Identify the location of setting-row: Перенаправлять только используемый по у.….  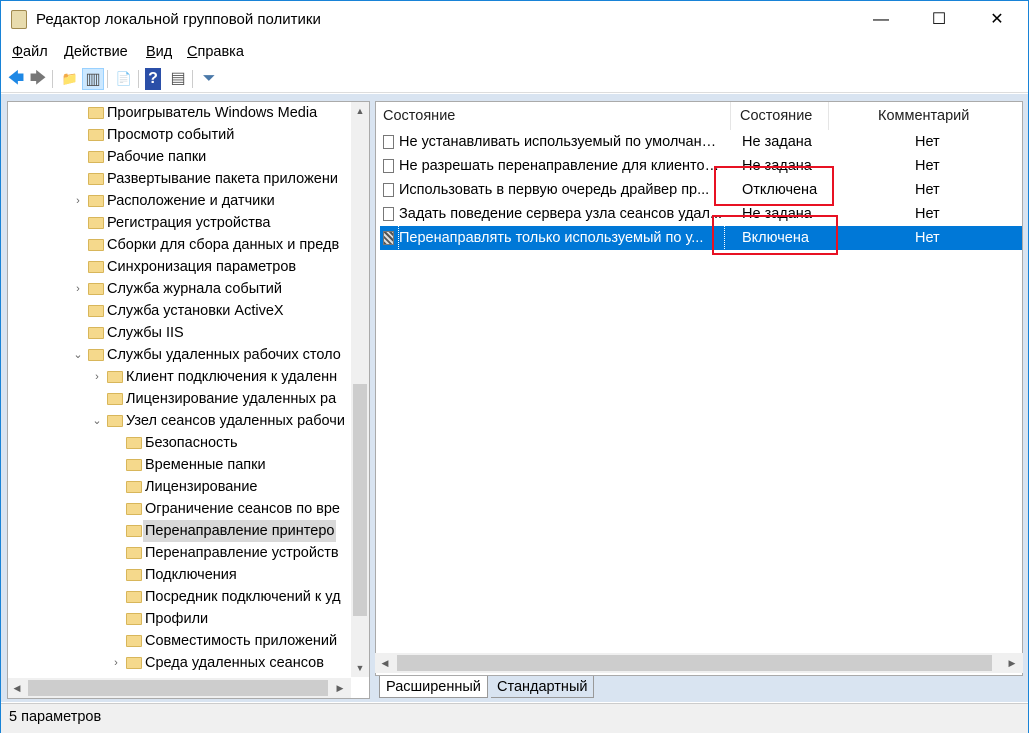
(701, 238).